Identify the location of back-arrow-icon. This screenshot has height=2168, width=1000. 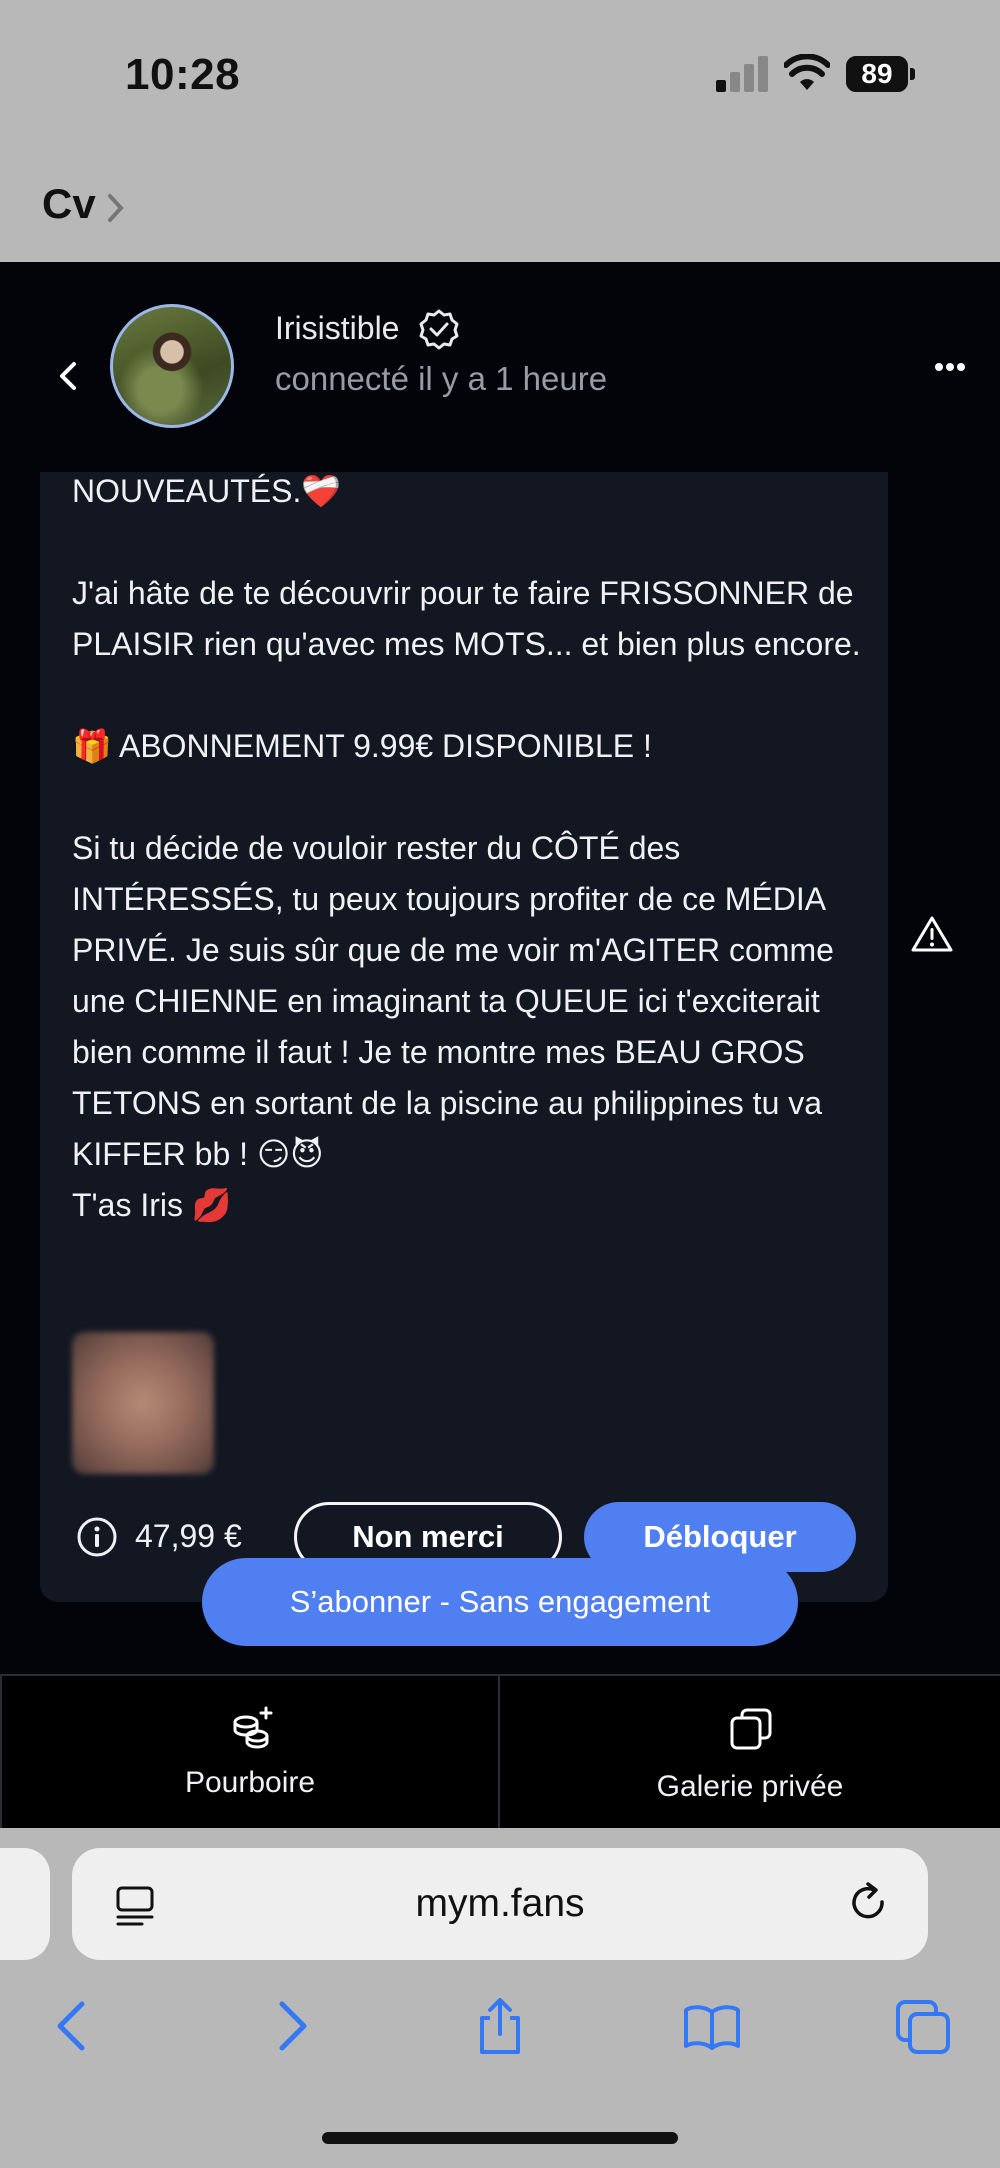
(68, 376).